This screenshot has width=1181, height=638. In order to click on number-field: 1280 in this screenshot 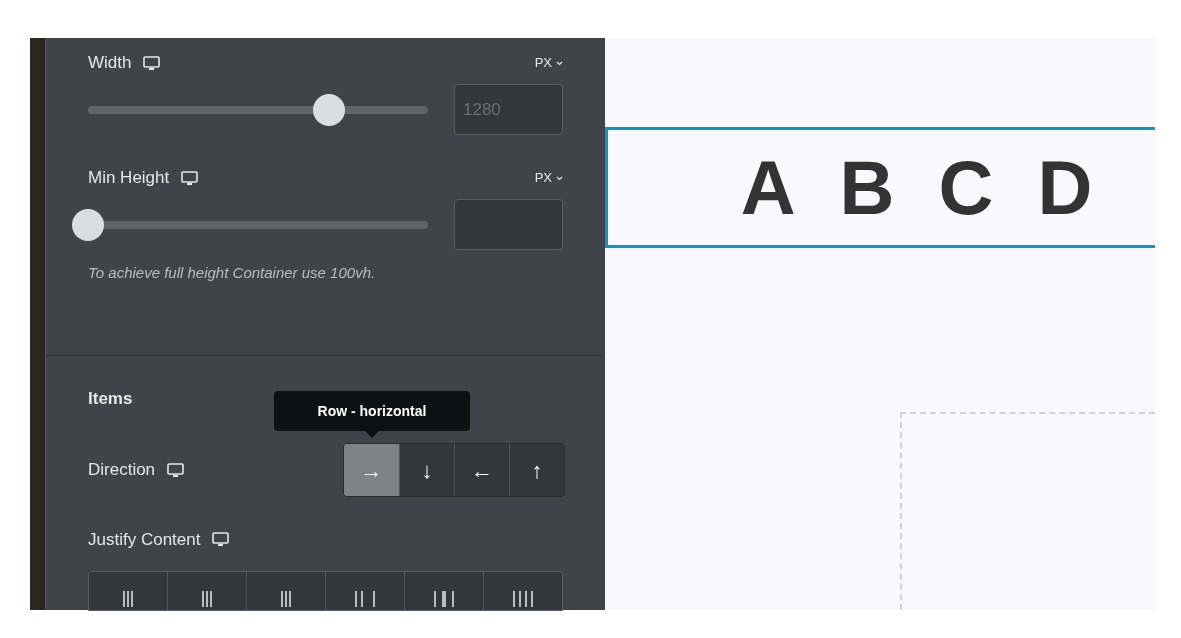, I will do `click(508, 109)`.